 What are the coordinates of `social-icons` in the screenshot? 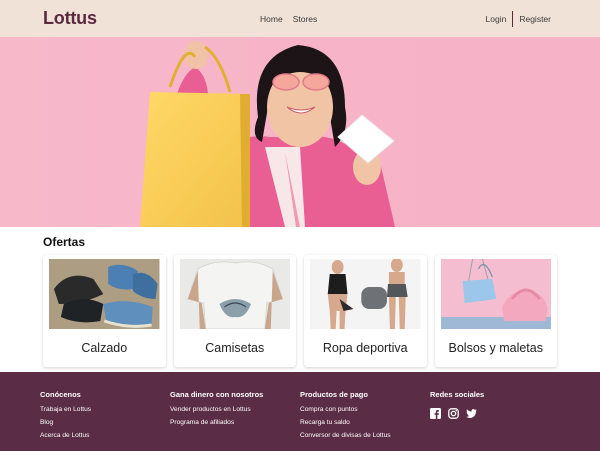 It's located at (457, 412).